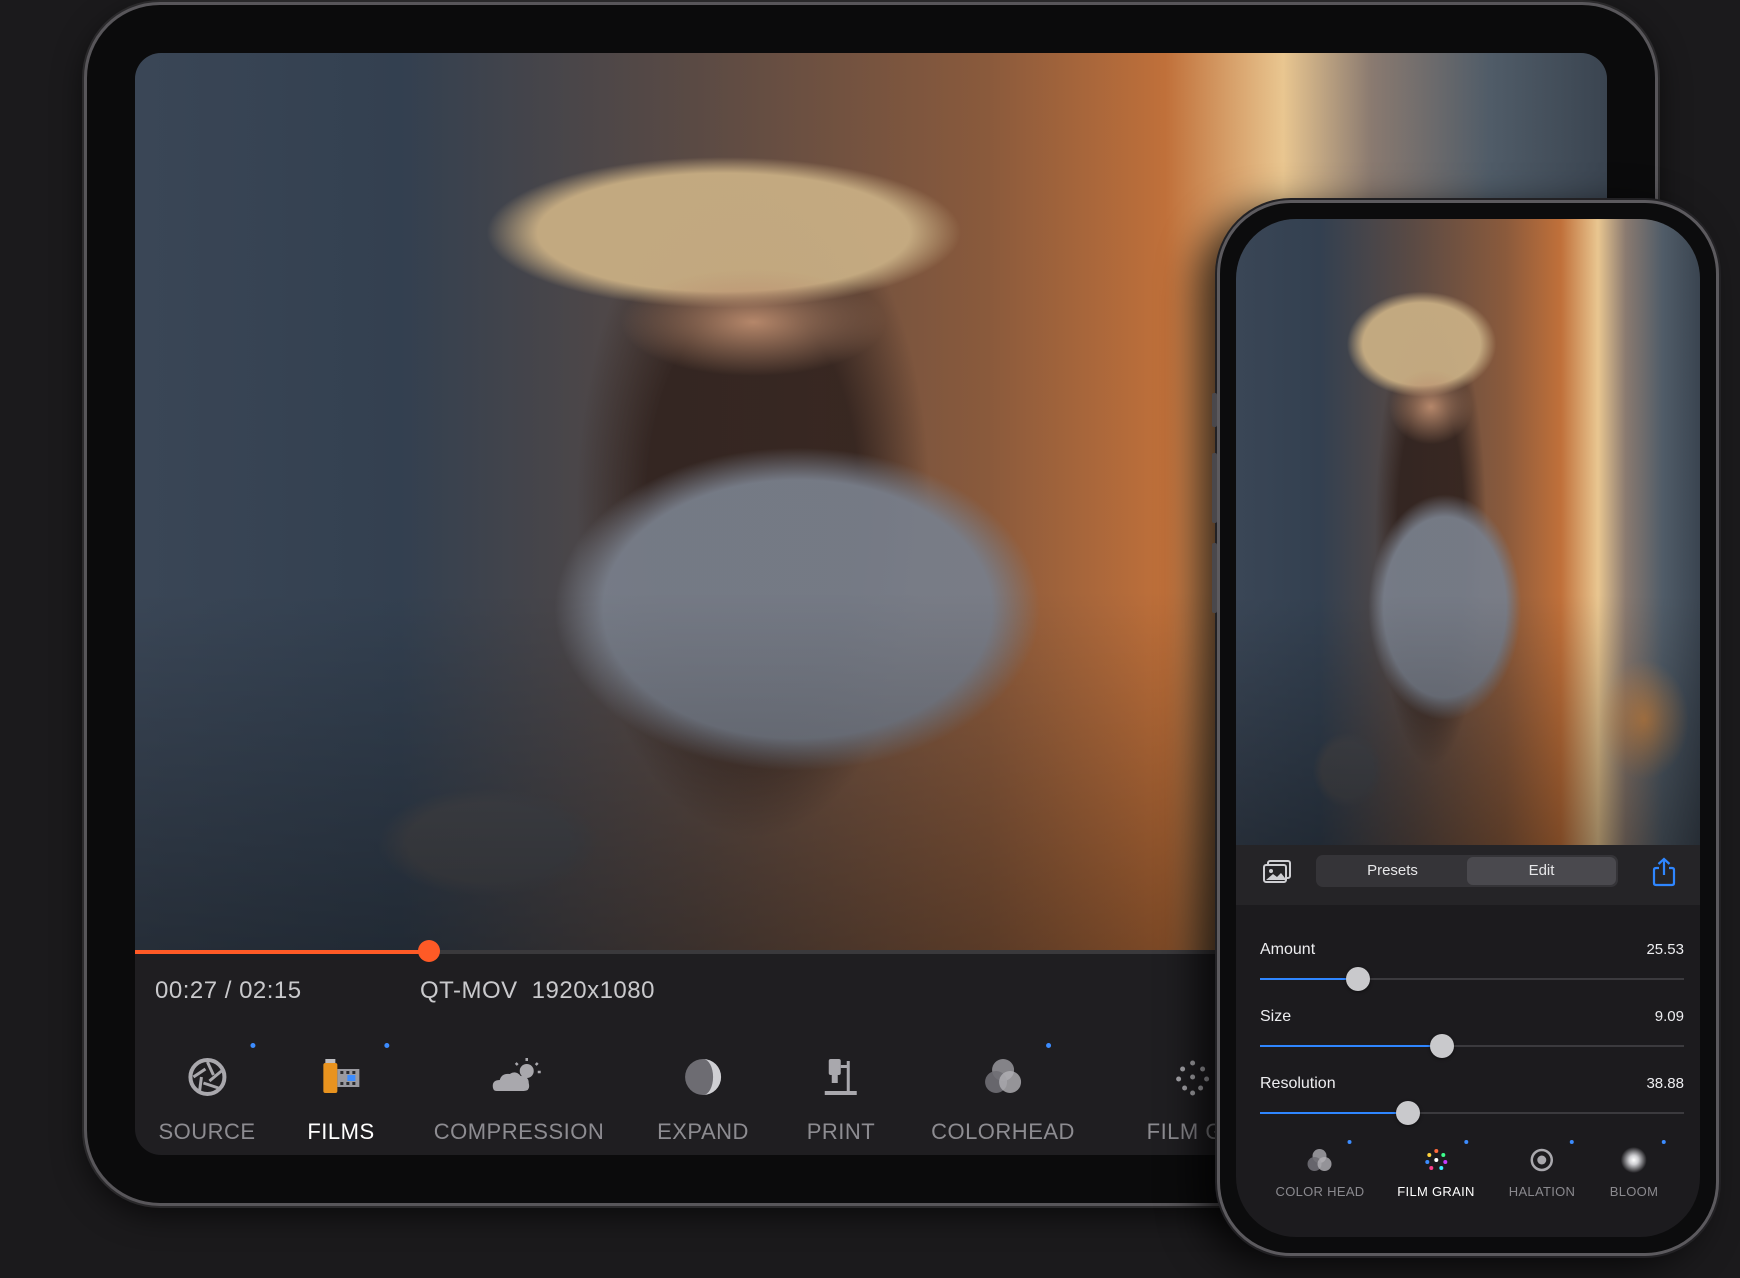  Describe the element at coordinates (1288, 949) in the screenshot. I see `slider-label: Amount` at that location.